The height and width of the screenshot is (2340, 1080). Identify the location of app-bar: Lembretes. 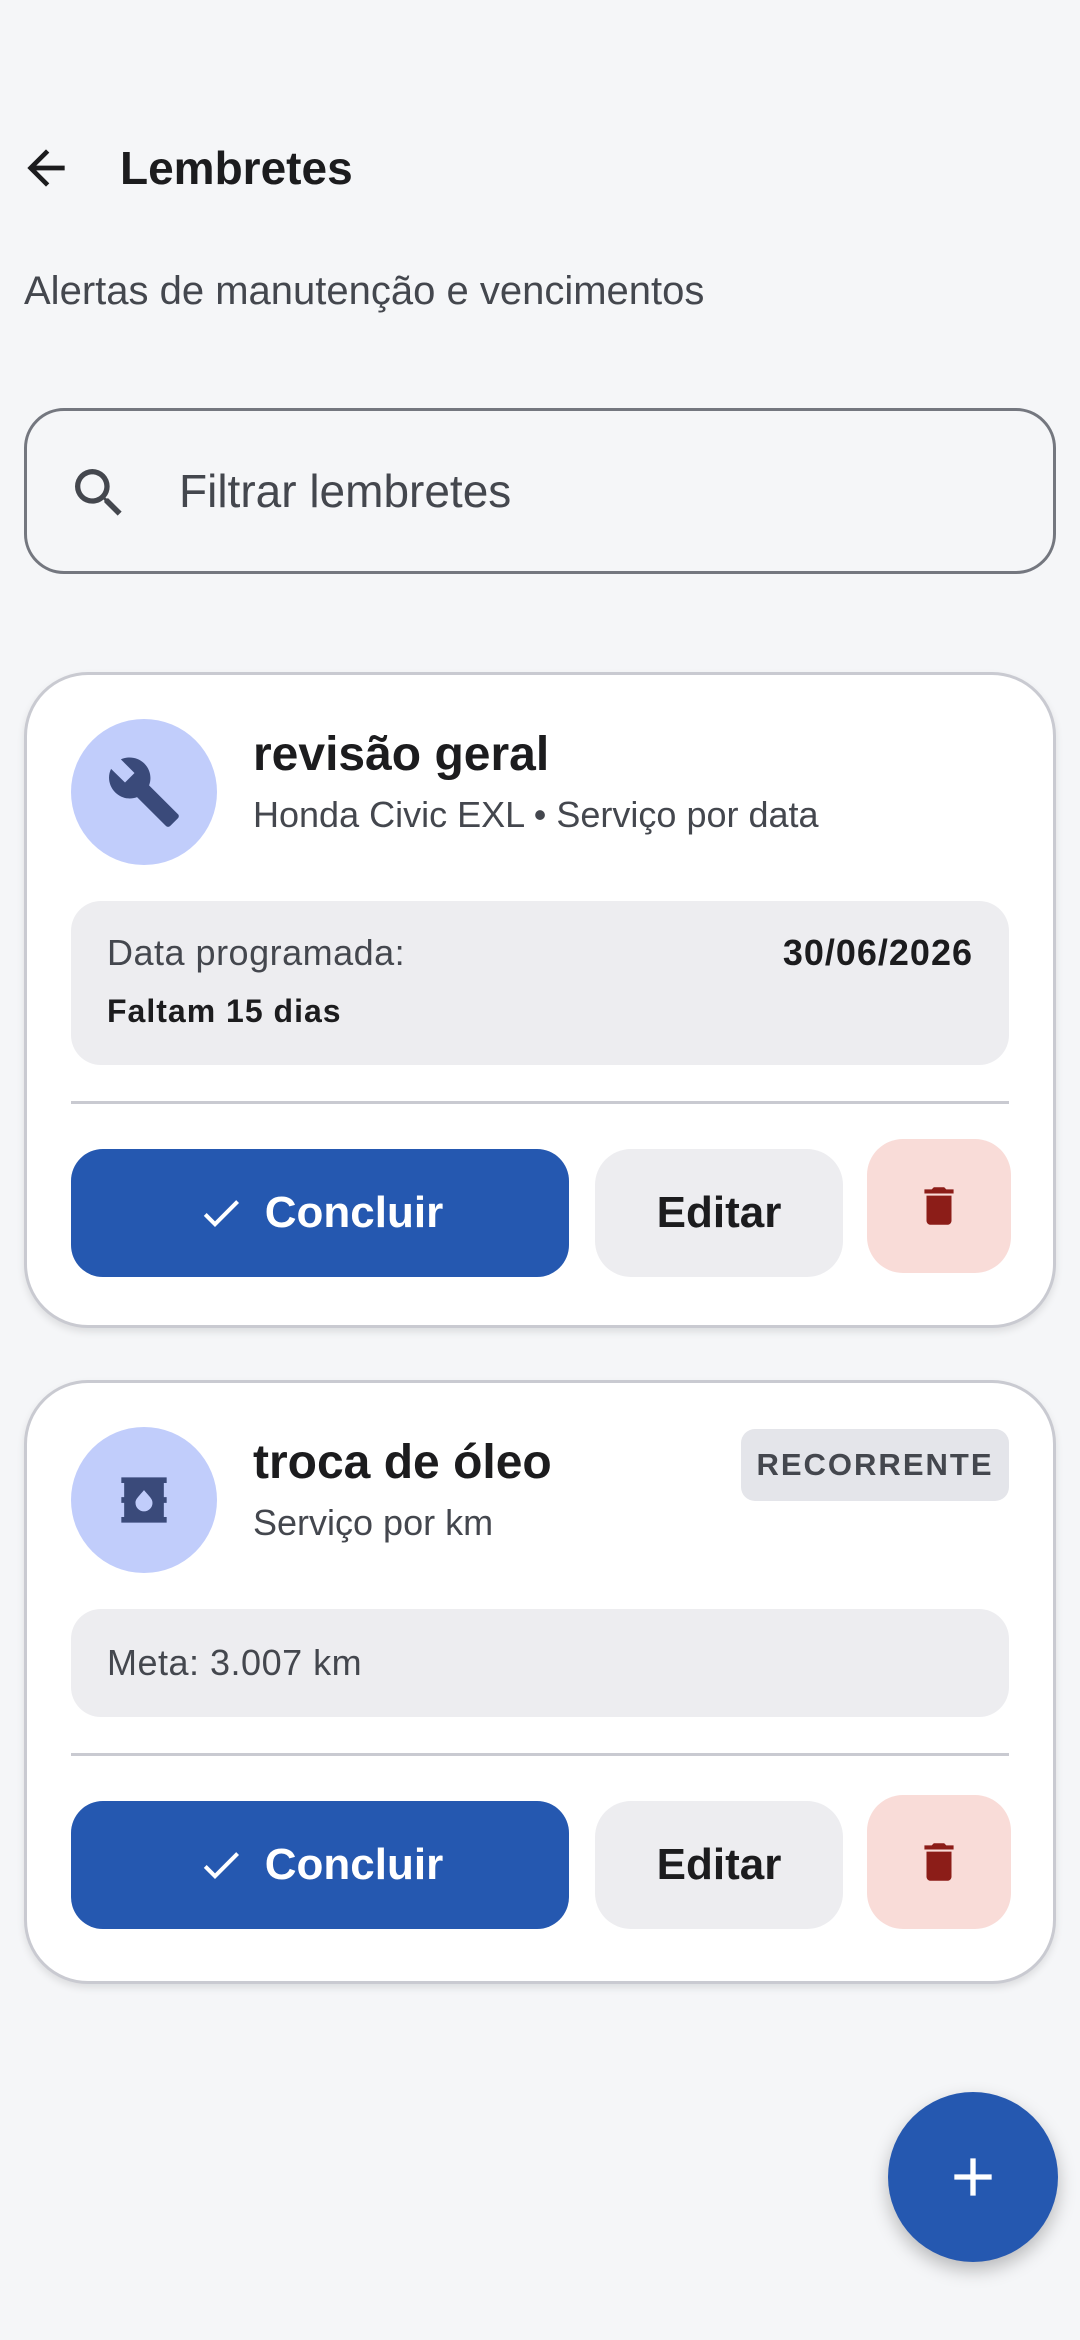
(540, 168).